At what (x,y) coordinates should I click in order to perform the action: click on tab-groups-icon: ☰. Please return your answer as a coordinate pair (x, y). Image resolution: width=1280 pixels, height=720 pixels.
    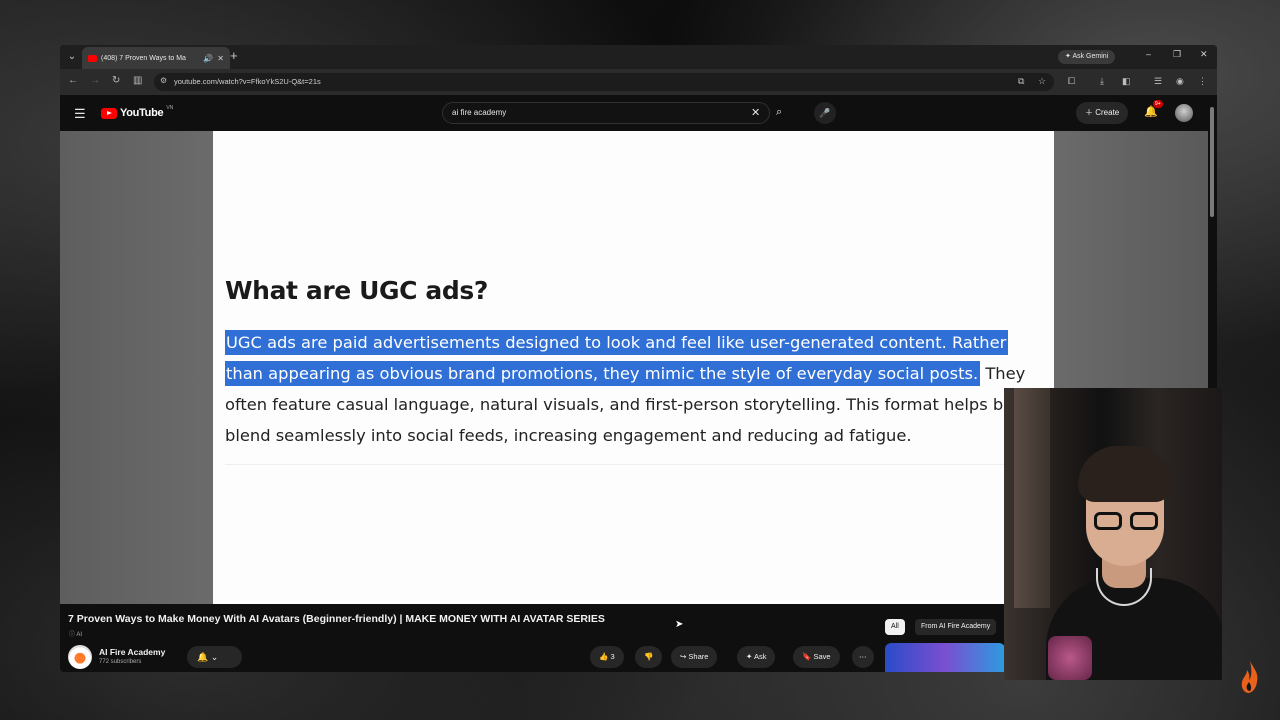
    Looking at the image, I should click on (1158, 81).